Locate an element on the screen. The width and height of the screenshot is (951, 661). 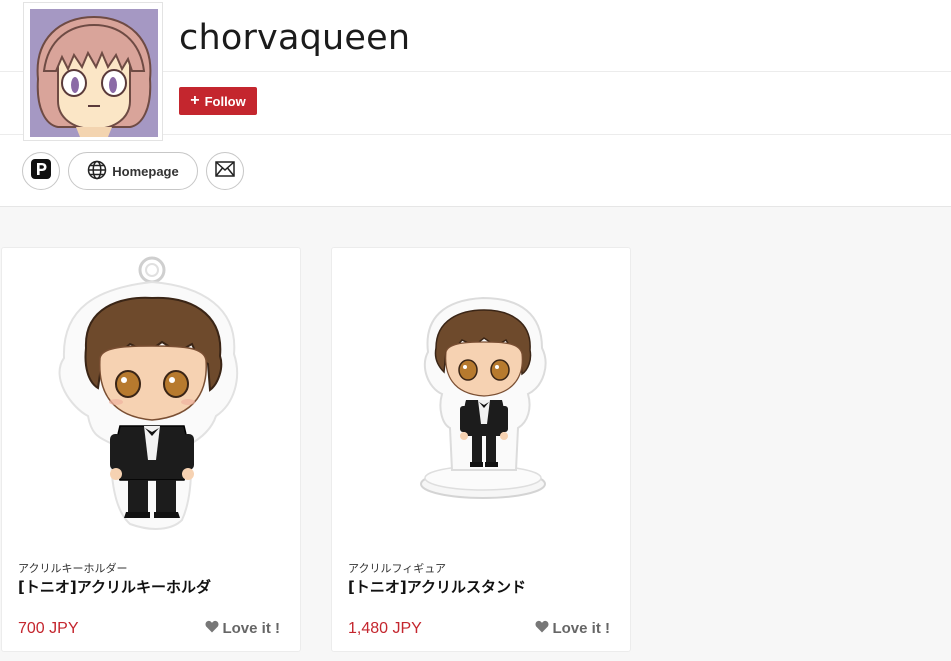
homepage-link-button: Homepage is located at coordinates (133, 171).